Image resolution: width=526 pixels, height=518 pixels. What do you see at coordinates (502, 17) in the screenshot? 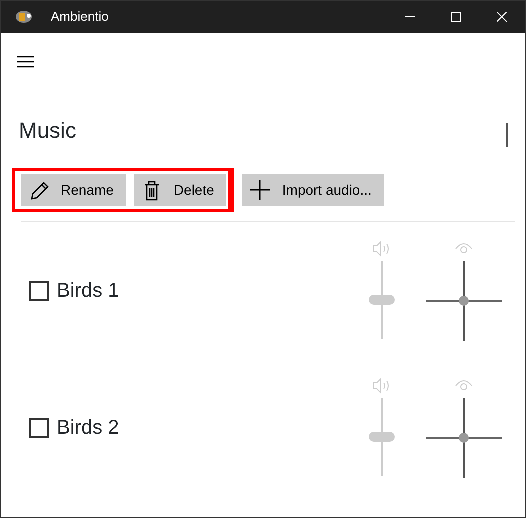
I see `close-icon` at bounding box center [502, 17].